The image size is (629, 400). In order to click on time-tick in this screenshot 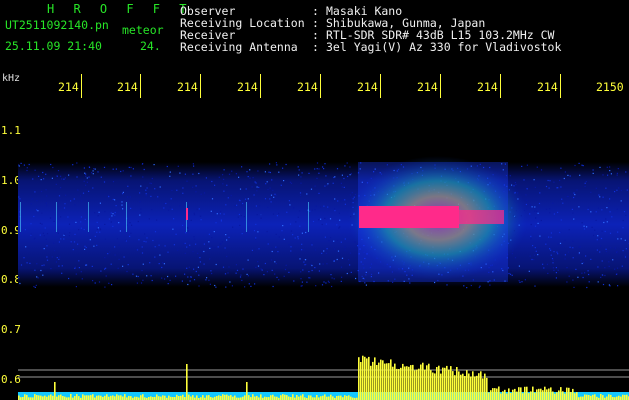, I will do `click(140, 86)`.